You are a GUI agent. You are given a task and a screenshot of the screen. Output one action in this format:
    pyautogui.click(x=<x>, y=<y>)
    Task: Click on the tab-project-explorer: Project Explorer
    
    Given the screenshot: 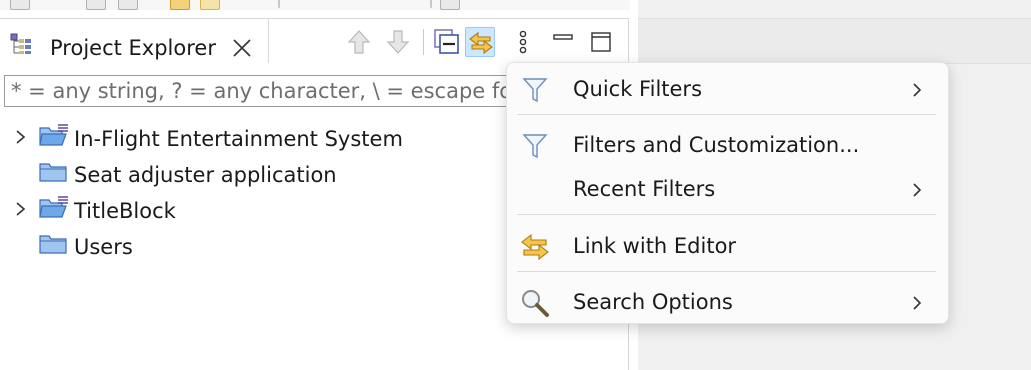 What is the action you would take?
    pyautogui.click(x=134, y=41)
    